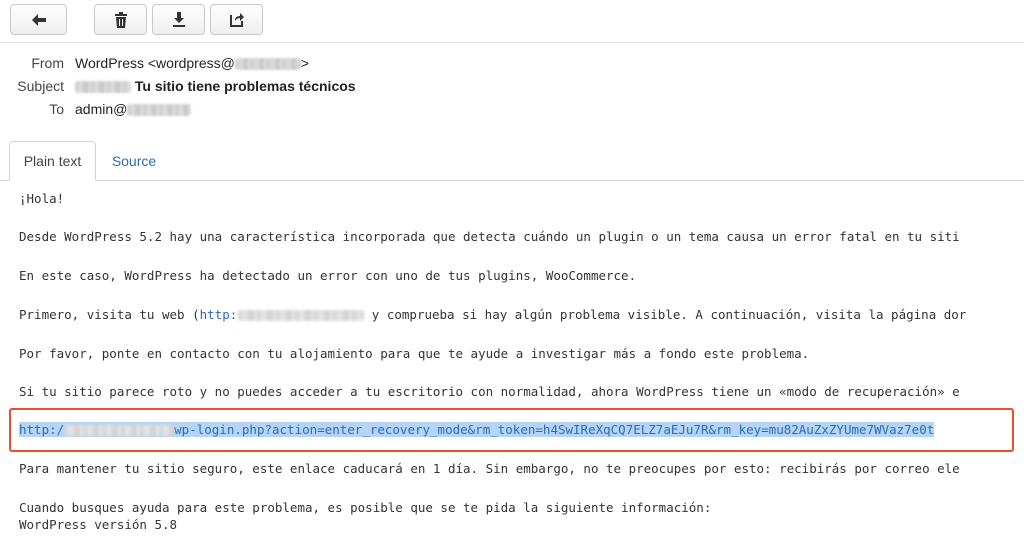 The height and width of the screenshot is (552, 1024). Describe the element at coordinates (103, 87) in the screenshot. I see `redacted-site-name` at that location.